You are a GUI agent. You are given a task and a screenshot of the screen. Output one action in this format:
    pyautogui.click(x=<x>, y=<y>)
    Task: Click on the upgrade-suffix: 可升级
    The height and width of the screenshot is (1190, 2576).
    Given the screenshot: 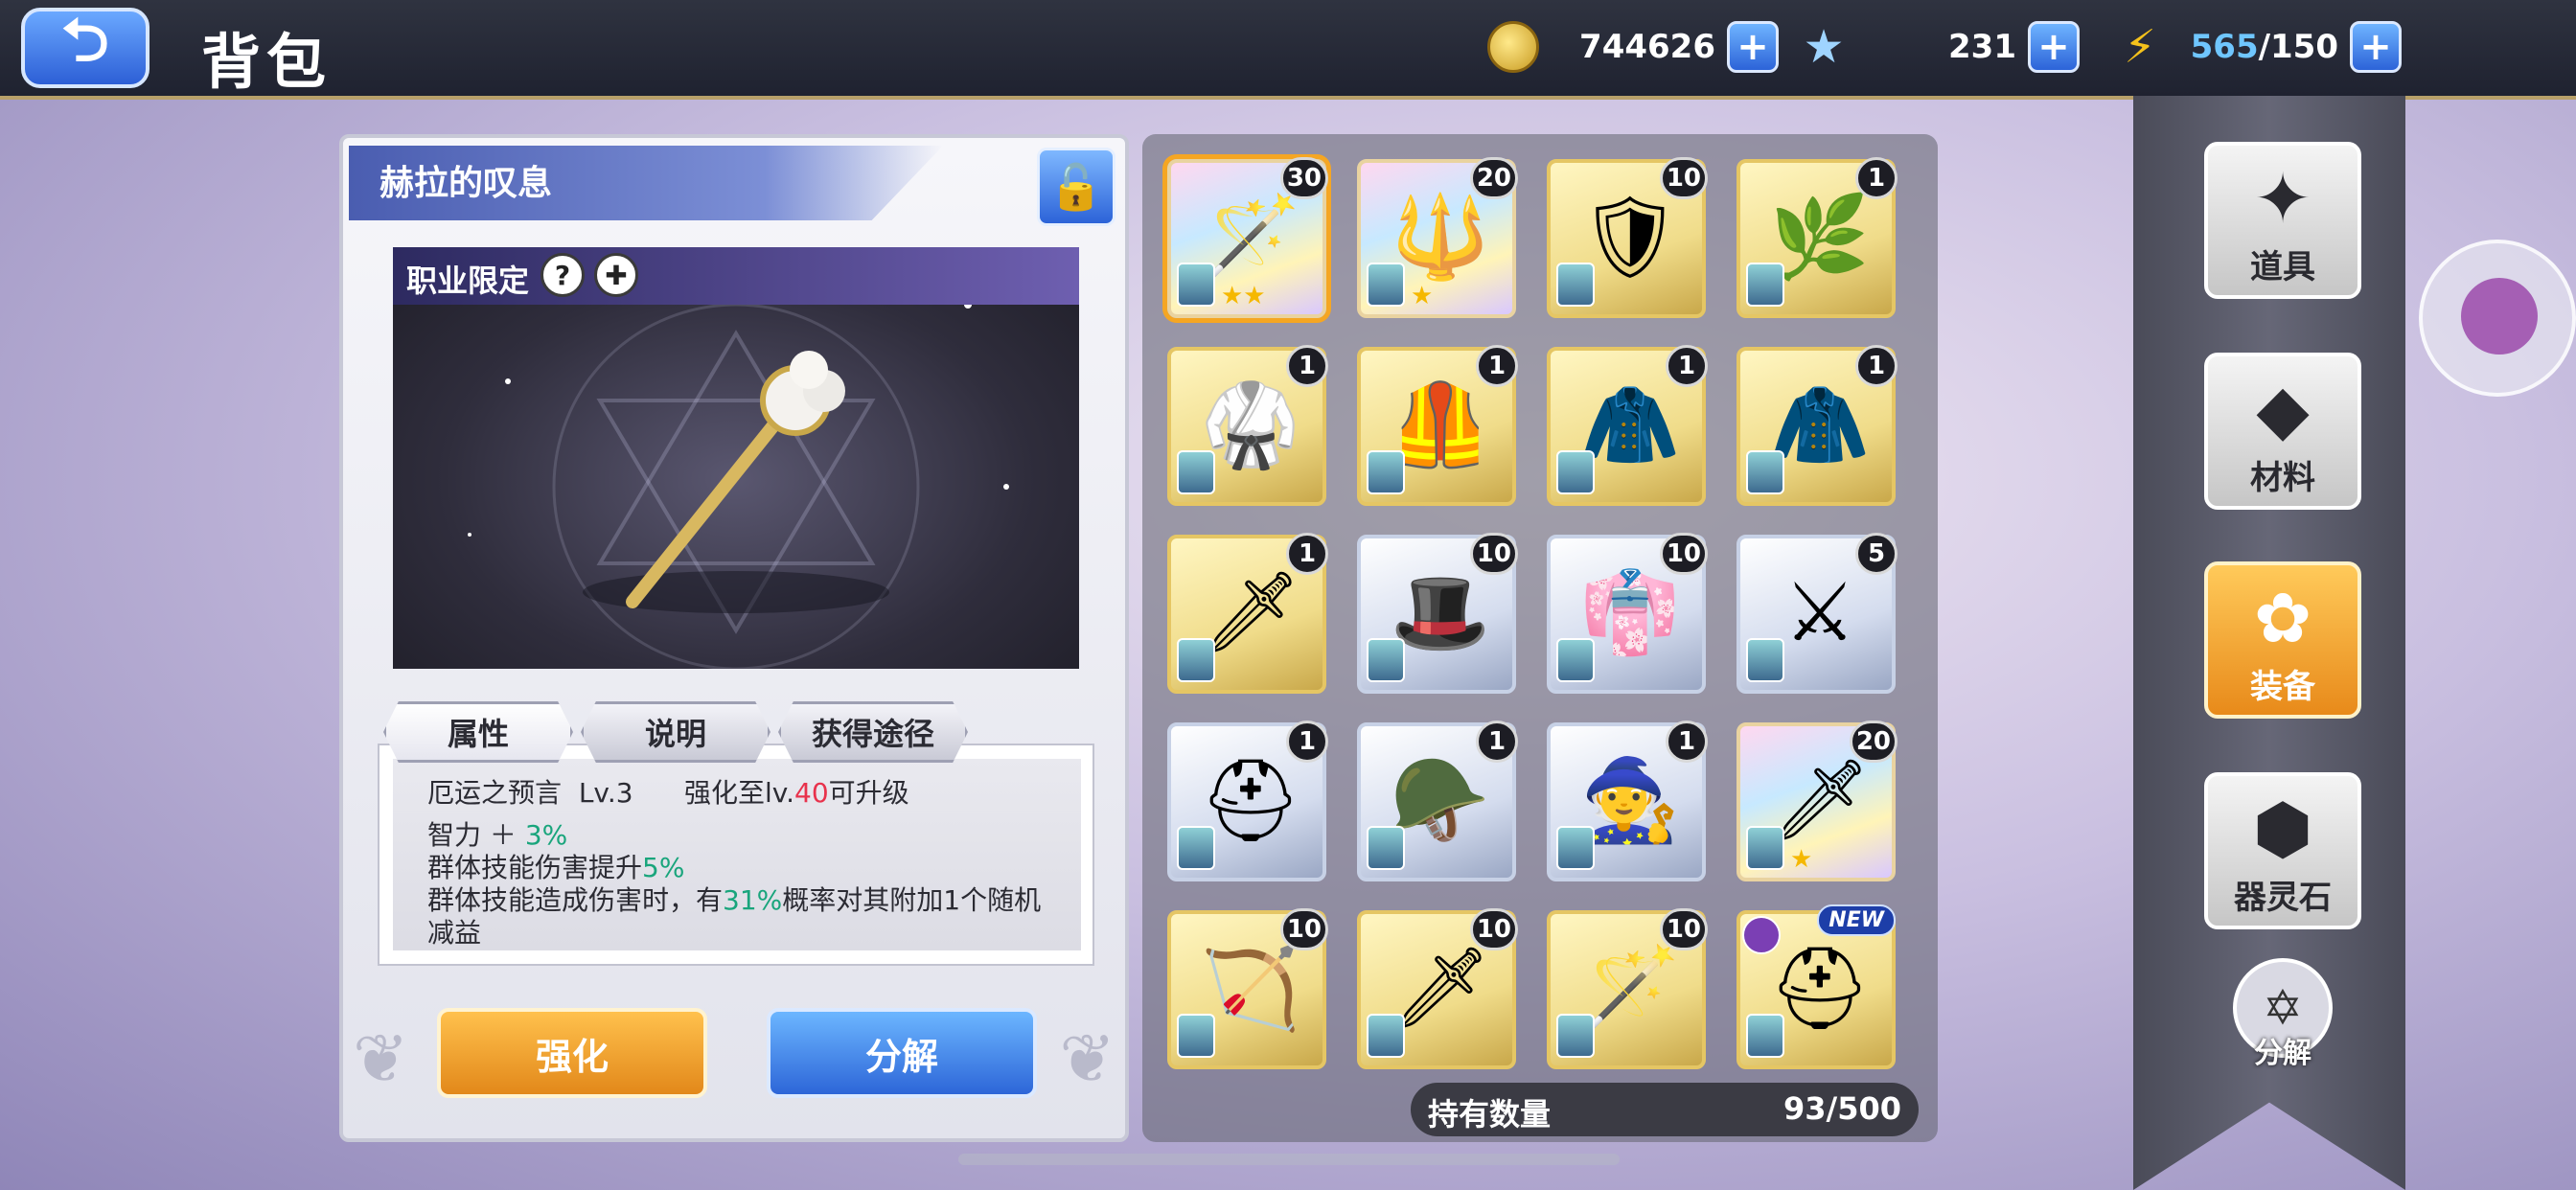 What is the action you would take?
    pyautogui.click(x=868, y=793)
    